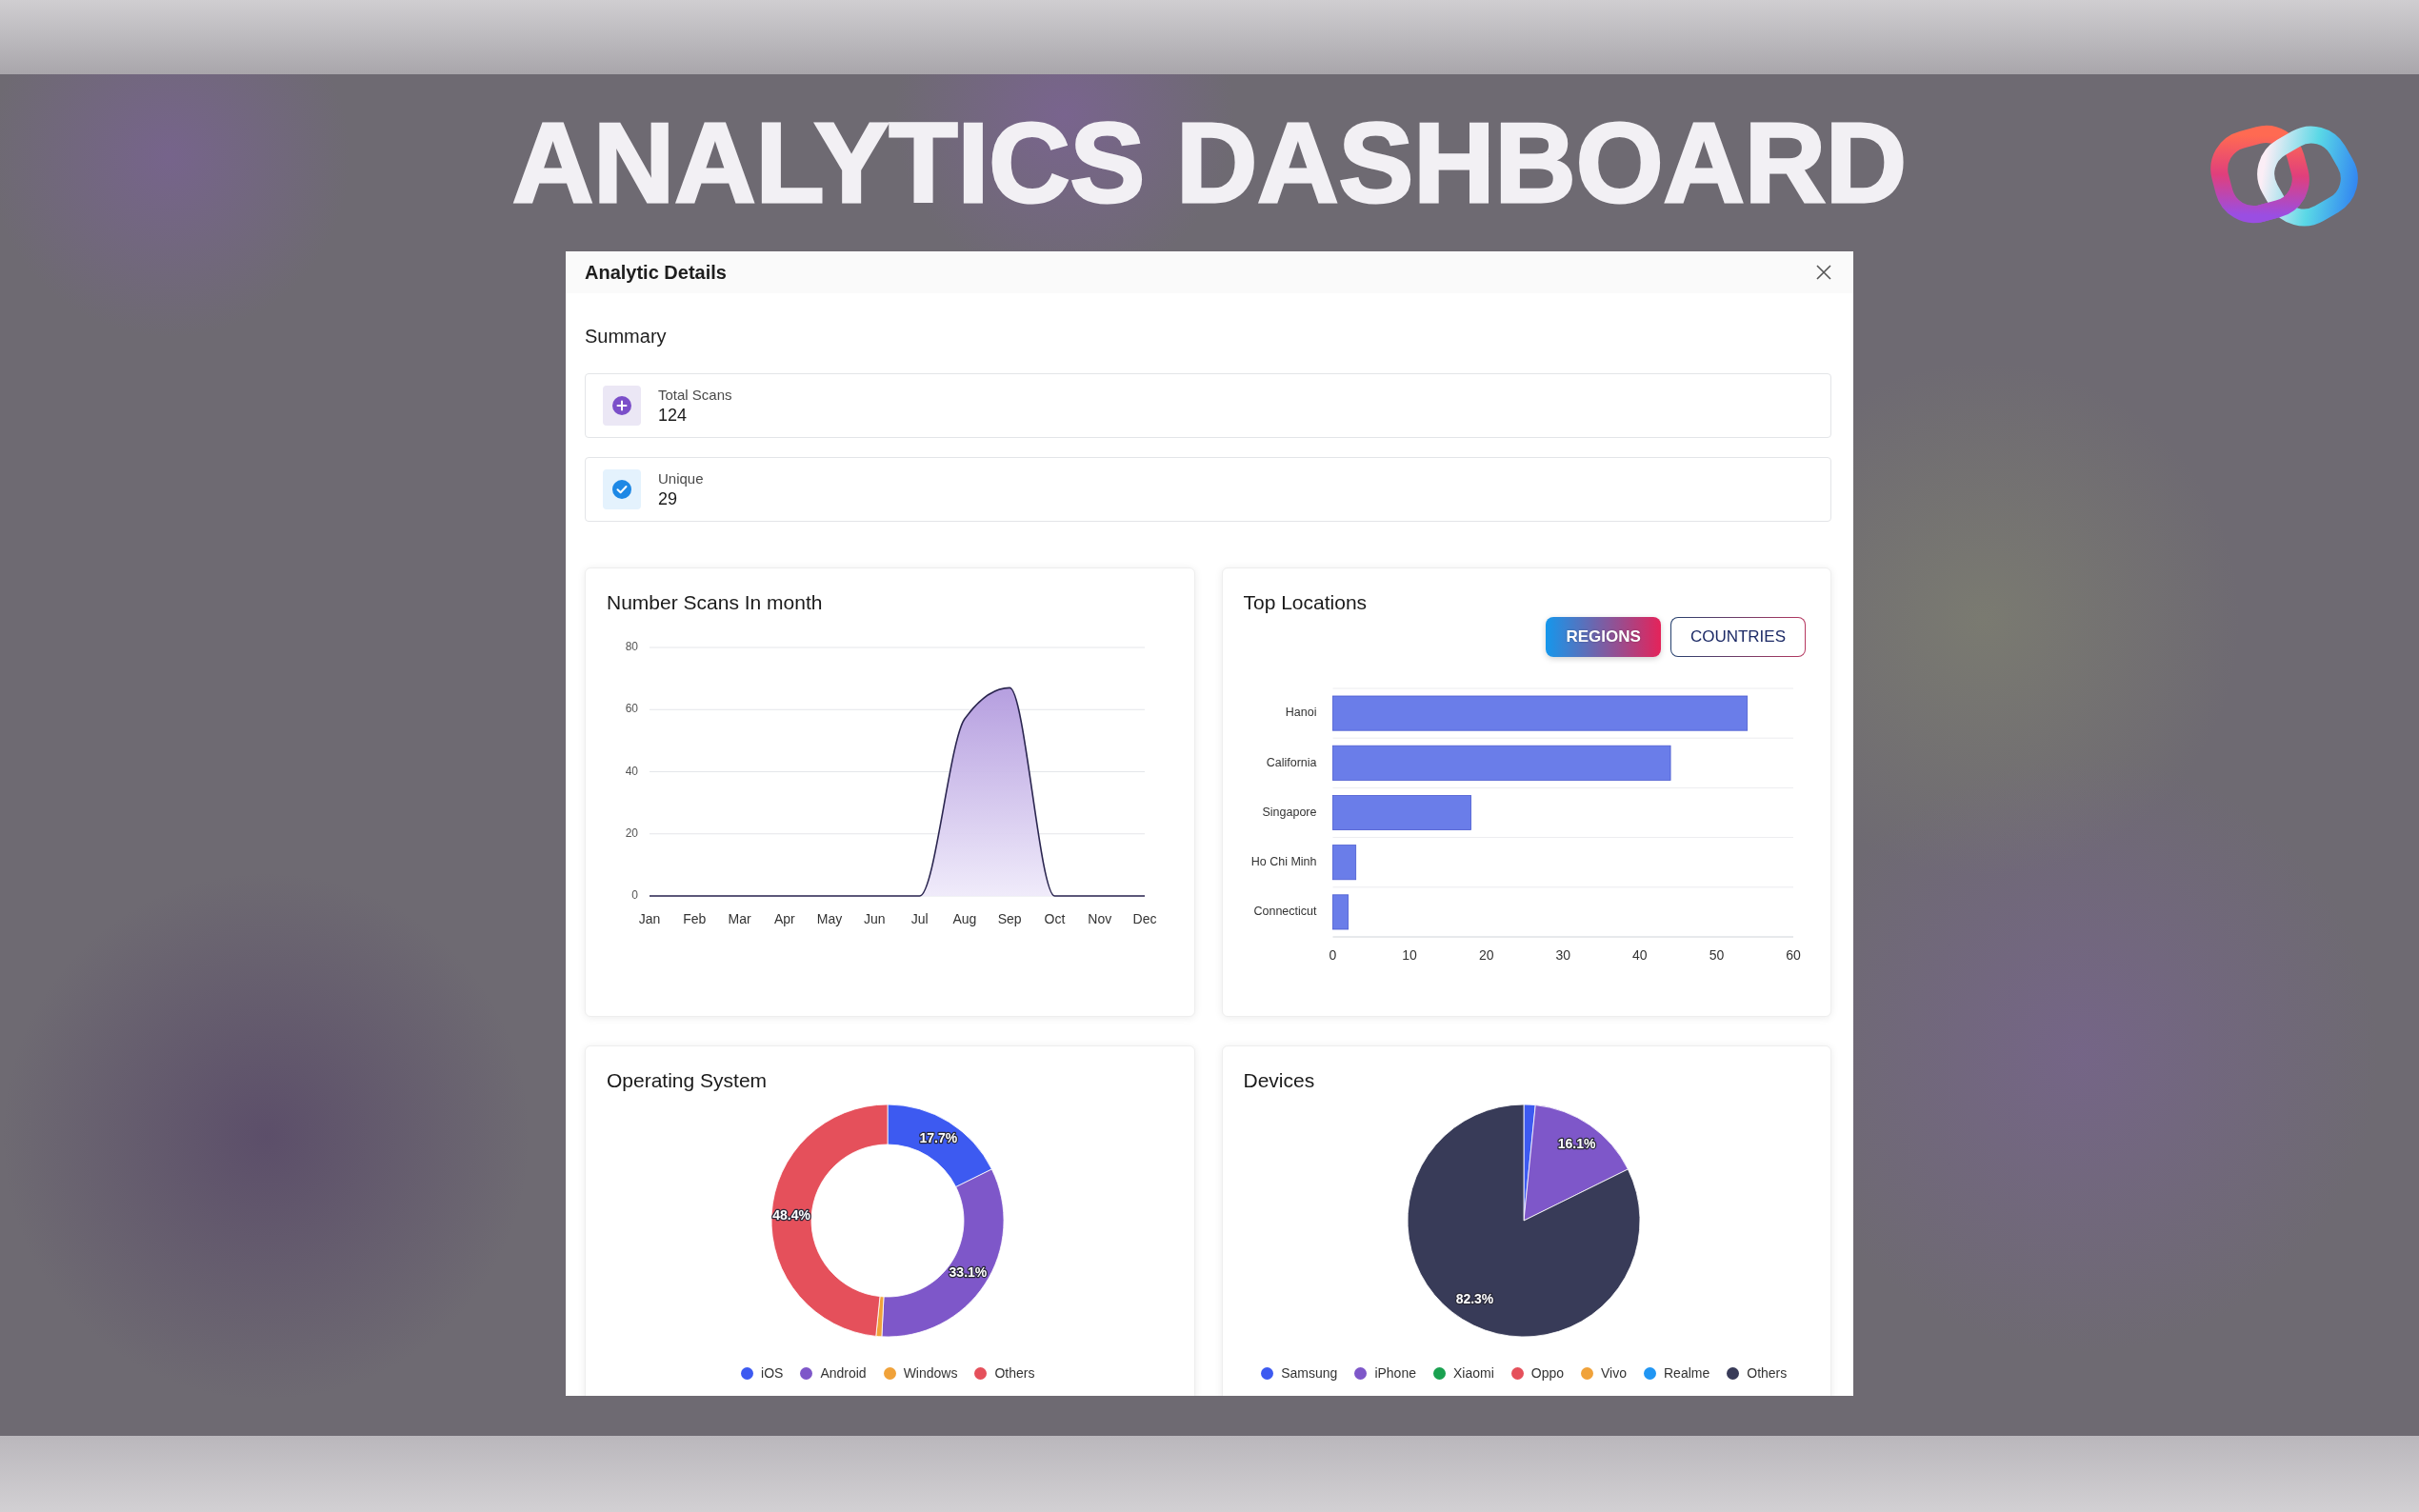 Image resolution: width=2419 pixels, height=1512 pixels. I want to click on legend-label: Windows, so click(930, 1373).